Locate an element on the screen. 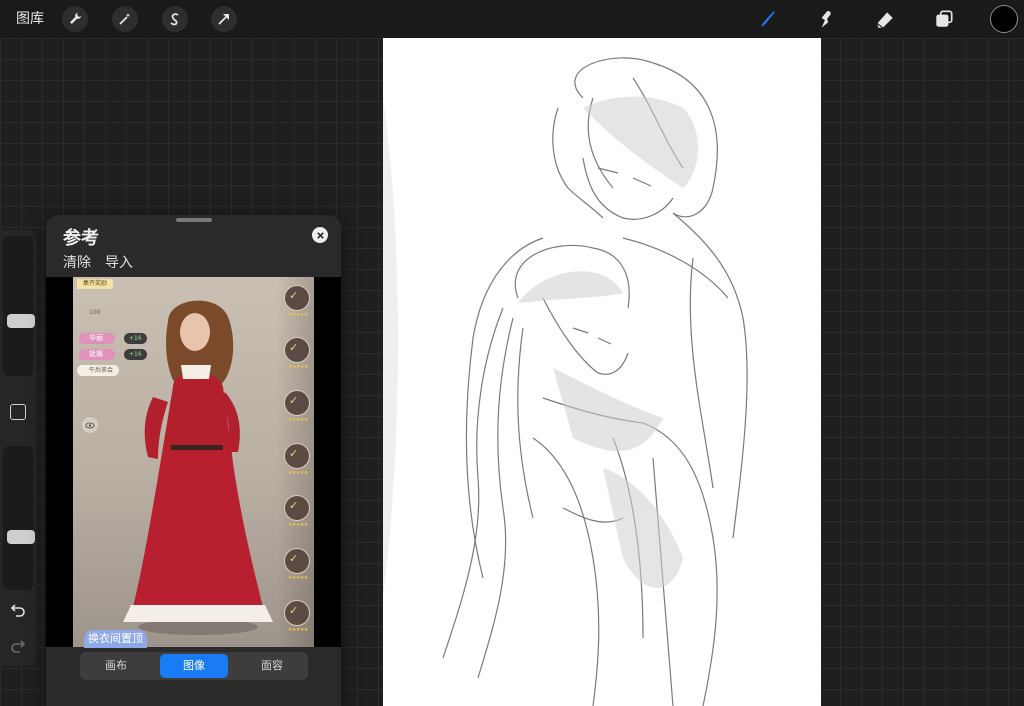  top-toolbar: 图库 is located at coordinates (512, 19).